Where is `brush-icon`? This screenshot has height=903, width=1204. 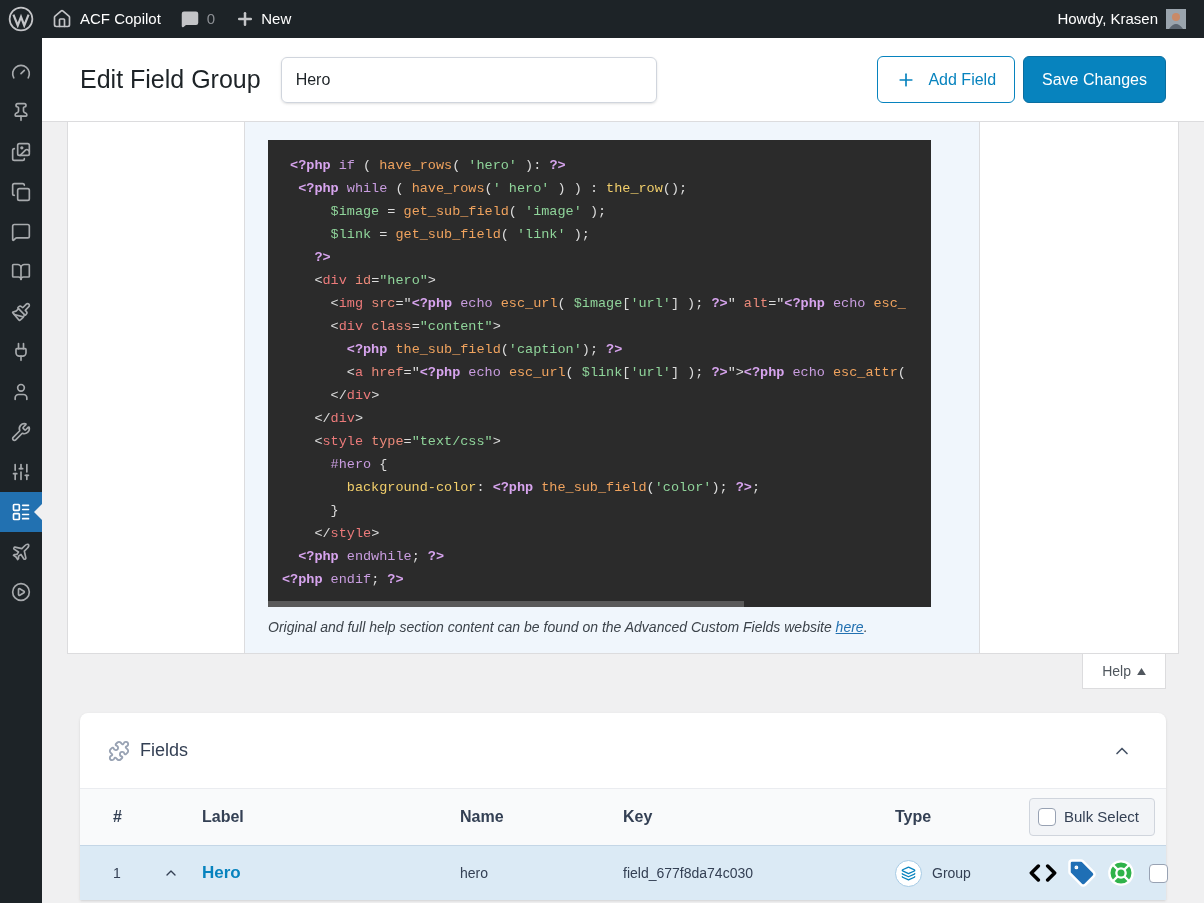
brush-icon is located at coordinates (21, 312).